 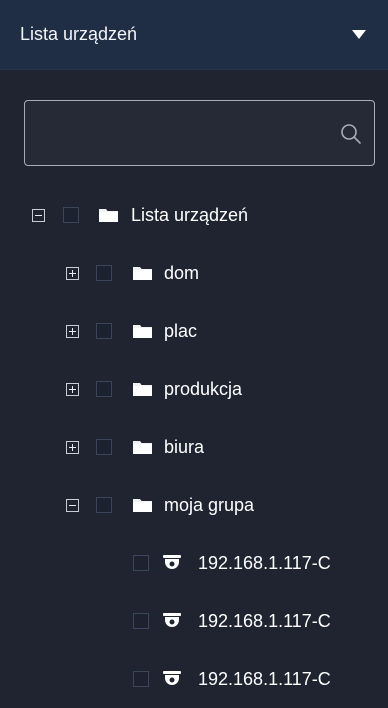 What do you see at coordinates (79, 34) in the screenshot?
I see `panel-title: Lista urządzeń` at bounding box center [79, 34].